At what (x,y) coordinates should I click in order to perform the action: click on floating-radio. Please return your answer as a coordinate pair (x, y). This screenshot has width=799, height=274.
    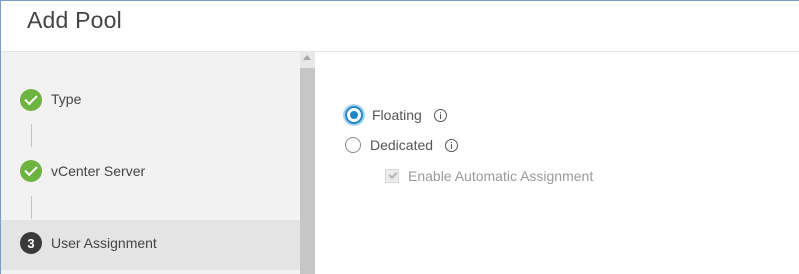
    Looking at the image, I should click on (354, 115).